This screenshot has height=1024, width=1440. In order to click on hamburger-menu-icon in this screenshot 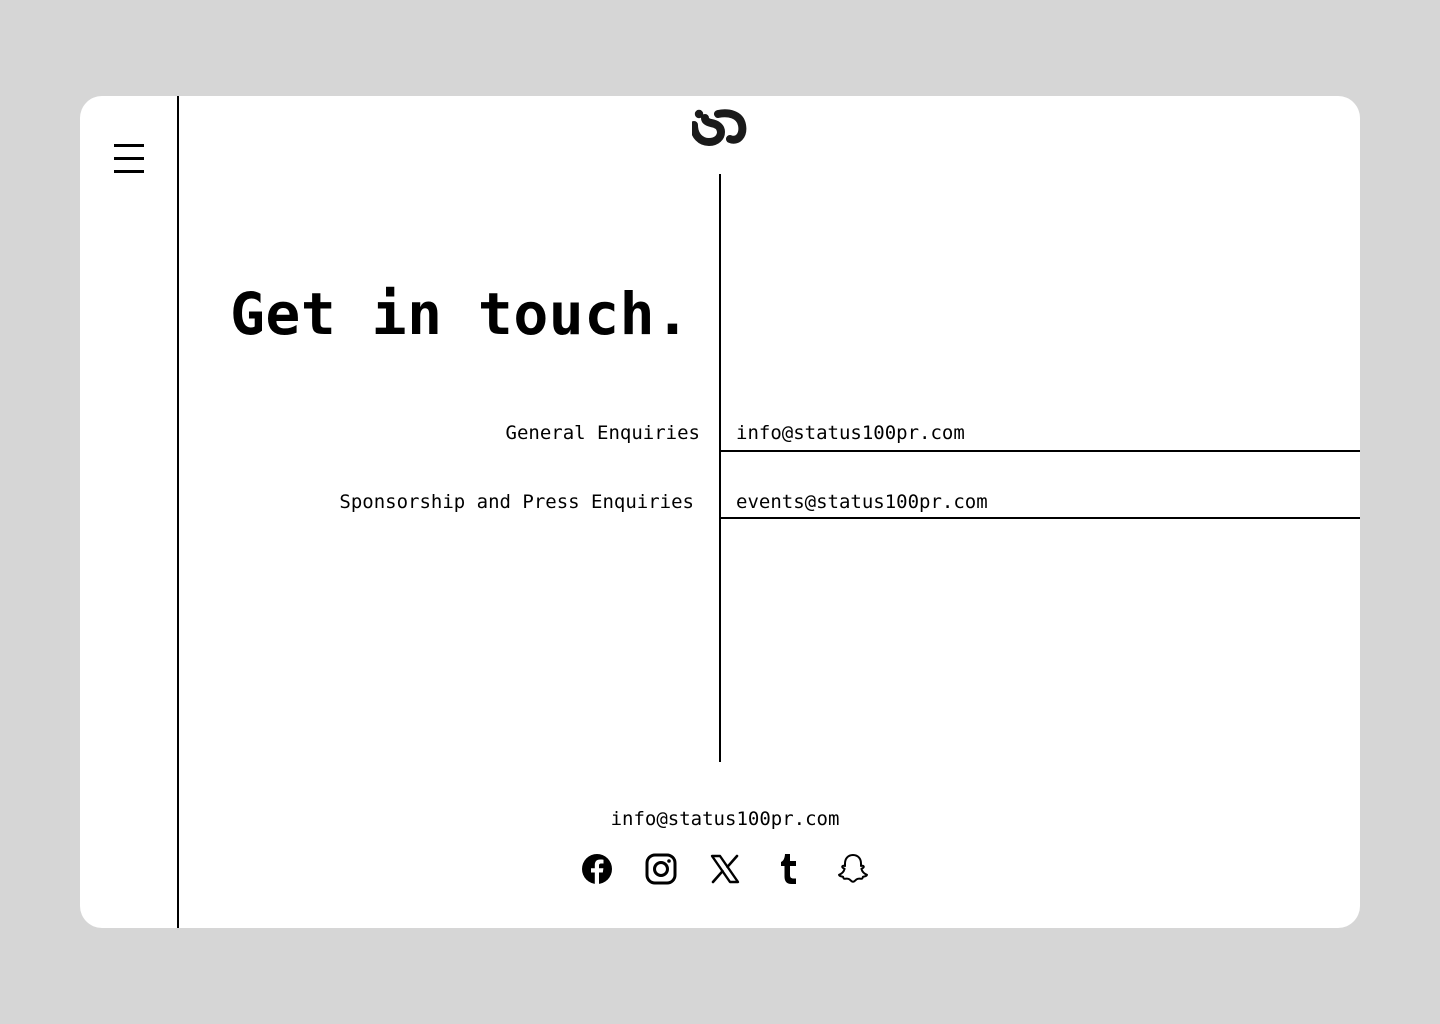, I will do `click(129, 145)`.